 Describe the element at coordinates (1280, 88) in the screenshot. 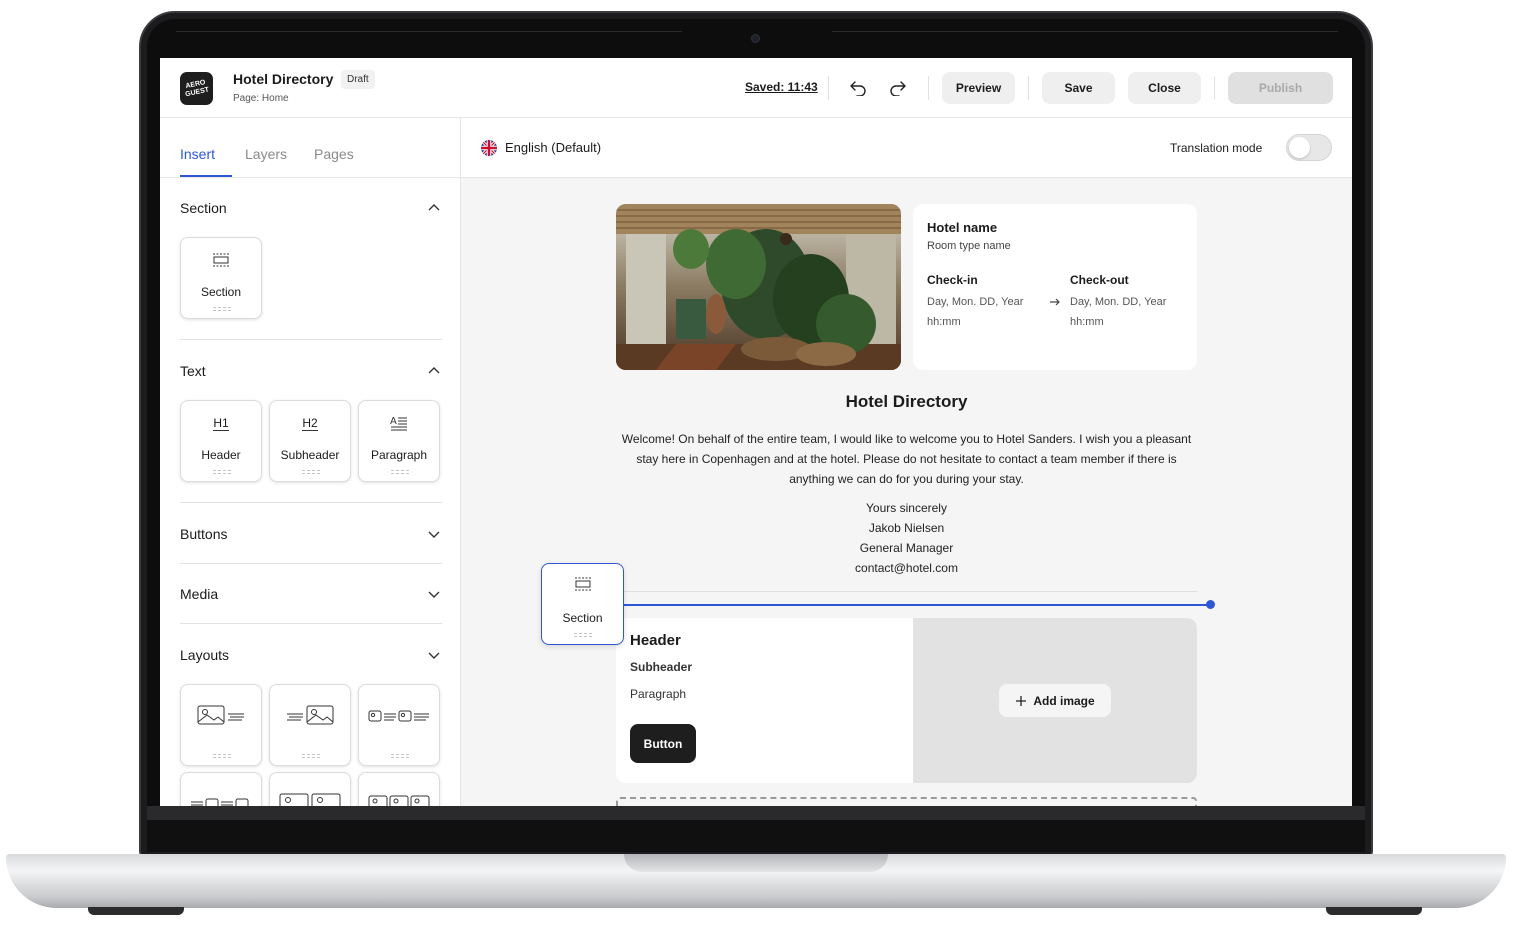

I see `publish-button: Publish` at that location.